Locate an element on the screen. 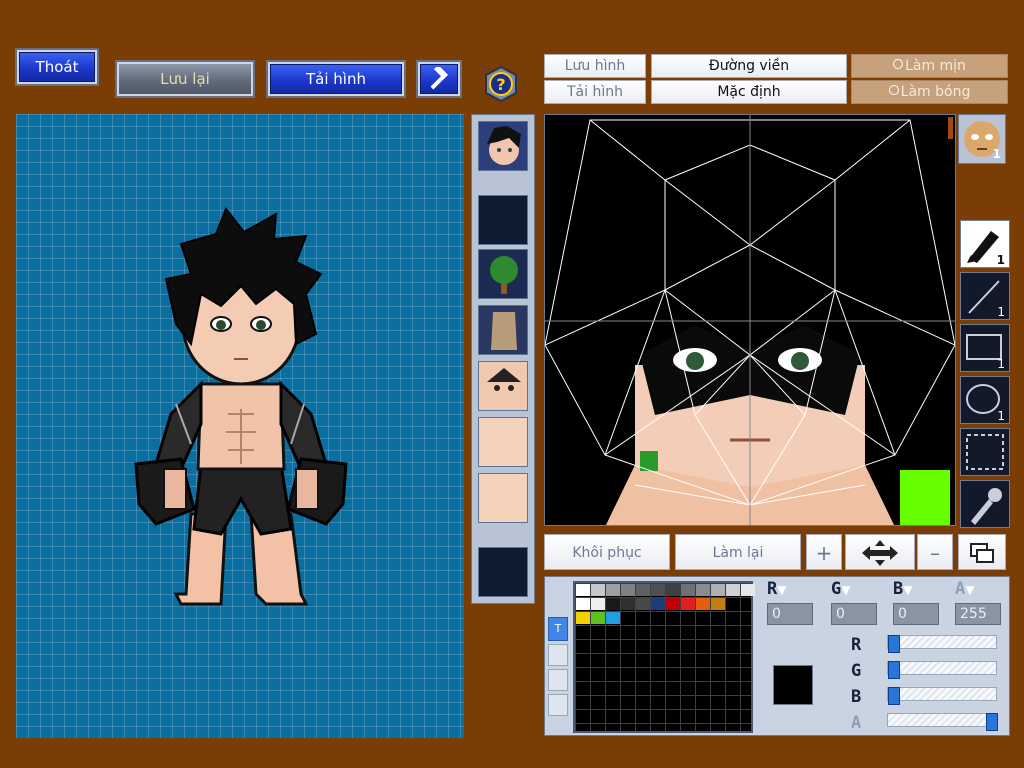 The height and width of the screenshot is (768, 1024). g-channel: G▼ is located at coordinates (856, 590).